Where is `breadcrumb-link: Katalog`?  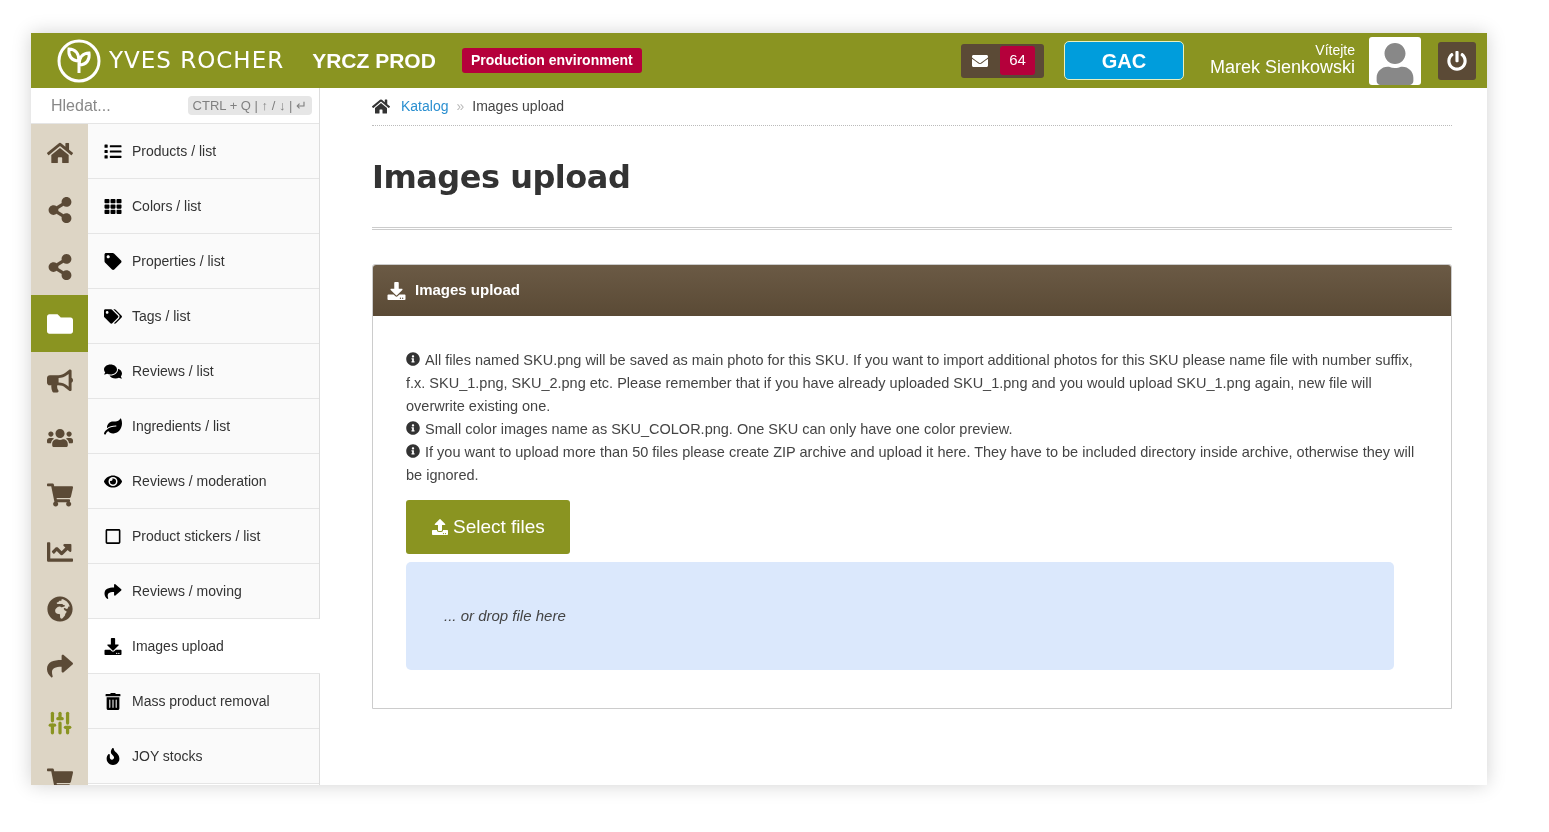 breadcrumb-link: Katalog is located at coordinates (425, 106).